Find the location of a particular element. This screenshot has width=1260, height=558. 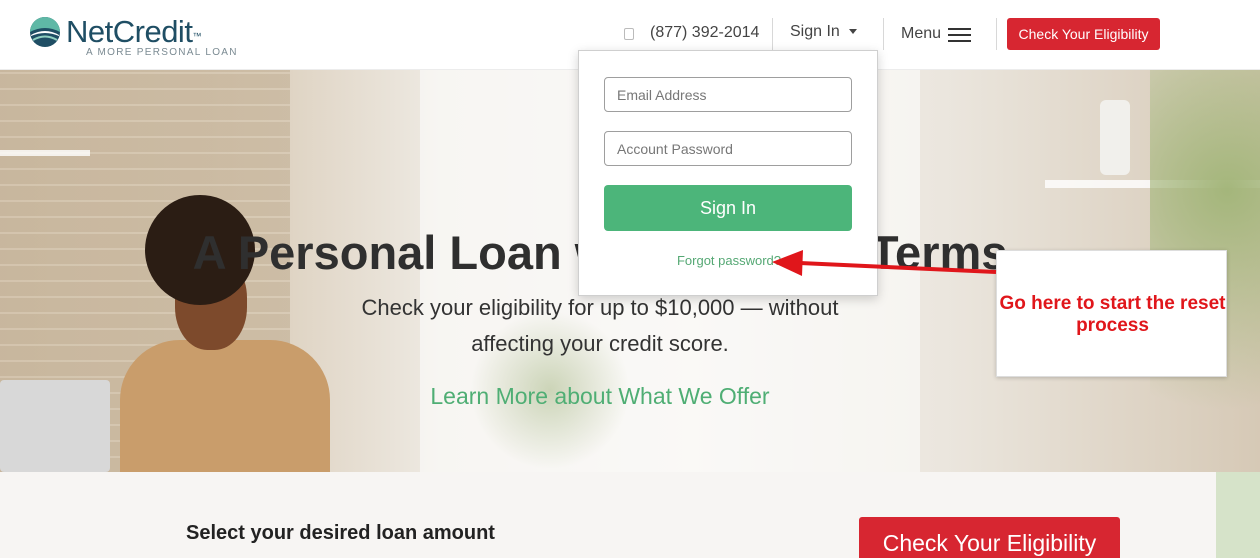

email-field is located at coordinates (728, 94).